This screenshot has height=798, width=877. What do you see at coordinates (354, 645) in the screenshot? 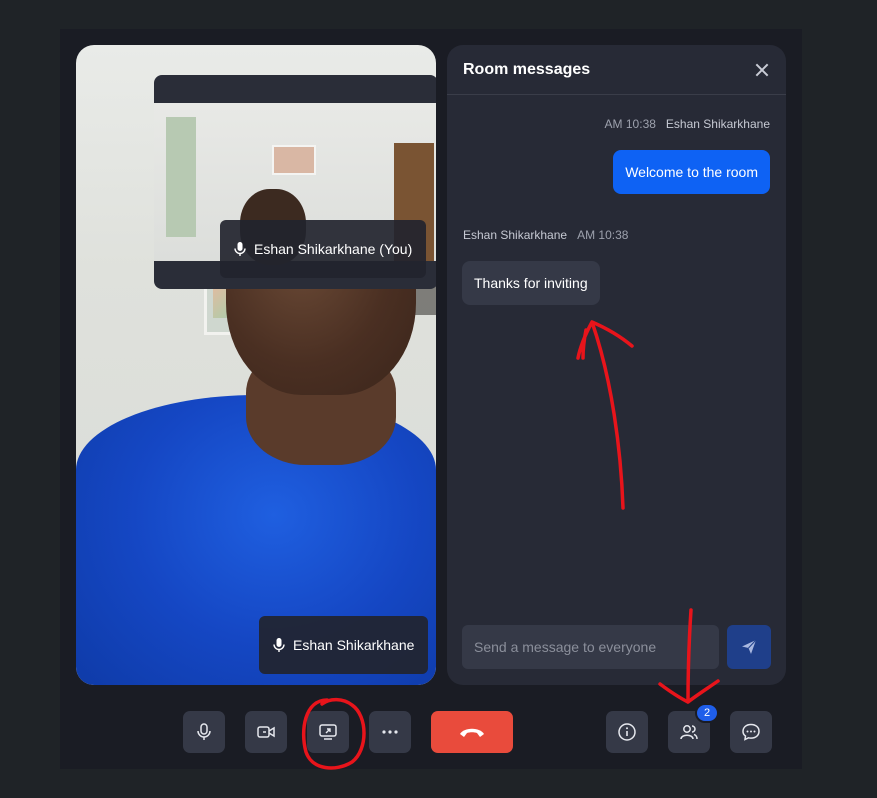
I see `main-name-label: Eshan Shikarkhane` at bounding box center [354, 645].